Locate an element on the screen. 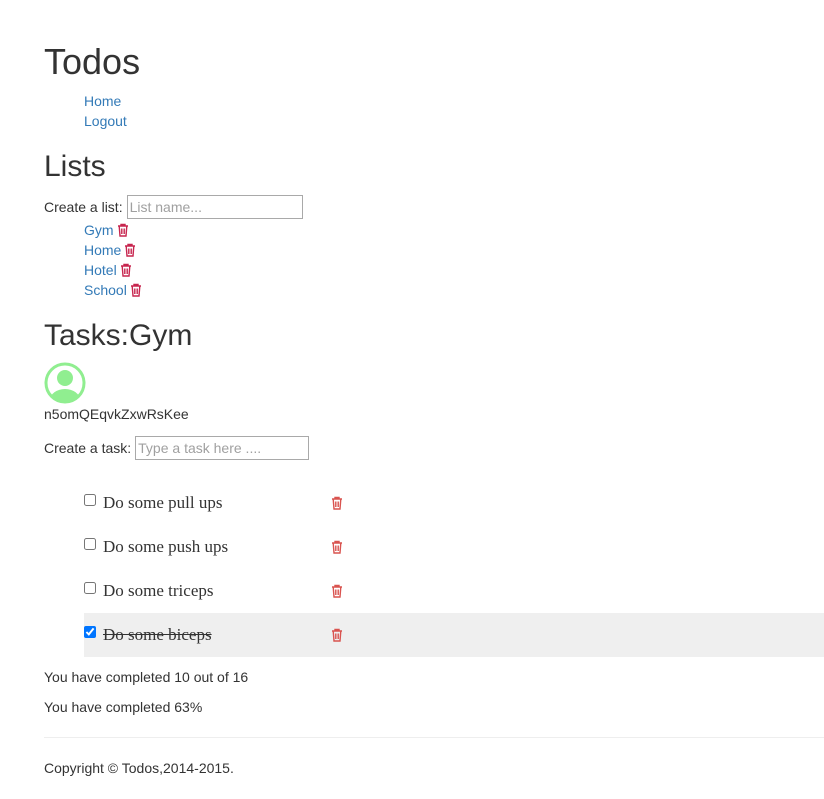 The height and width of the screenshot is (799, 824). main-nav: Home Logout is located at coordinates (105, 111).